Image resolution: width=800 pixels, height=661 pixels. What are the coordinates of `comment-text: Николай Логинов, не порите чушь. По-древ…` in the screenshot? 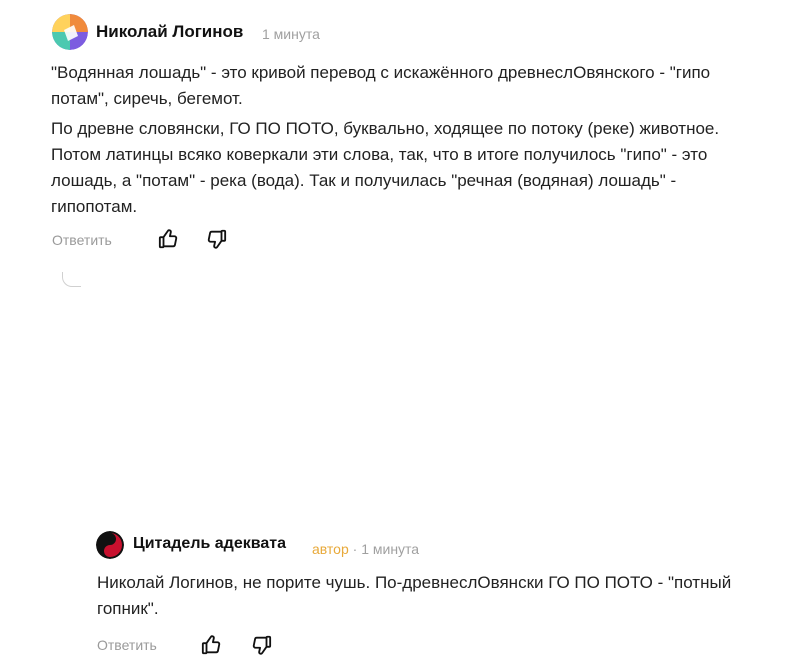 It's located at (414, 595).